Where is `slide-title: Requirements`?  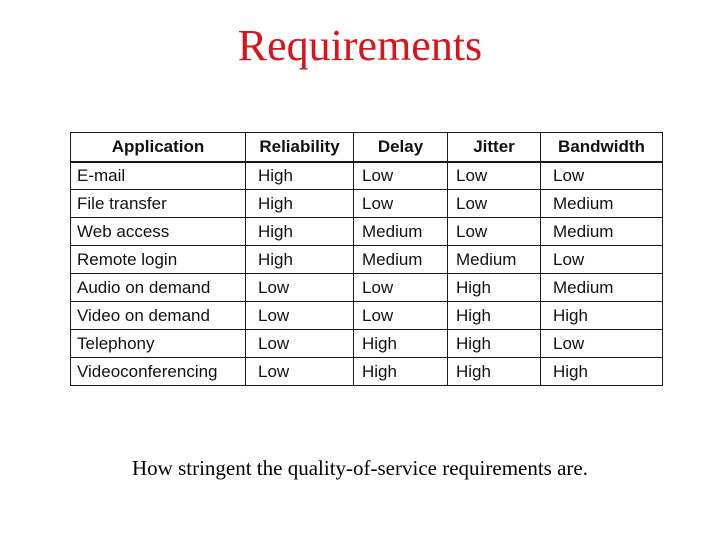 slide-title: Requirements is located at coordinates (360, 45).